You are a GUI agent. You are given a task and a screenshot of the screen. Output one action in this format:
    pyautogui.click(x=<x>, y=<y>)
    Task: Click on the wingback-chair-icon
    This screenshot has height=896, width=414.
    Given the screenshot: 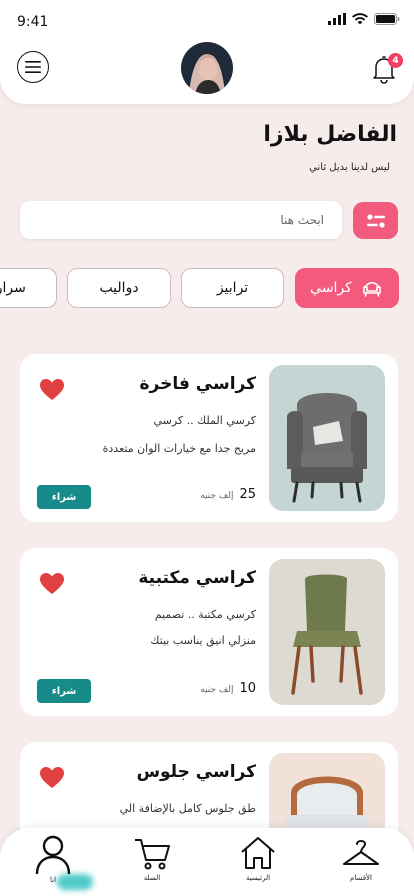 What is the action you would take?
    pyautogui.click(x=327, y=448)
    